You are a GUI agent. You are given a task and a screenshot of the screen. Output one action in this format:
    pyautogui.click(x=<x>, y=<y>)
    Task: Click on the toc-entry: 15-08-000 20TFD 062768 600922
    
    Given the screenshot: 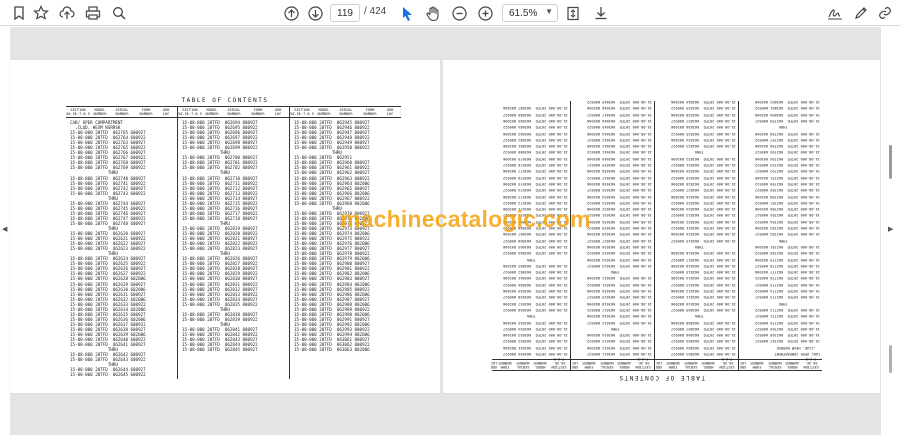 What is the action you would take?
    pyautogui.click(x=787, y=335)
    